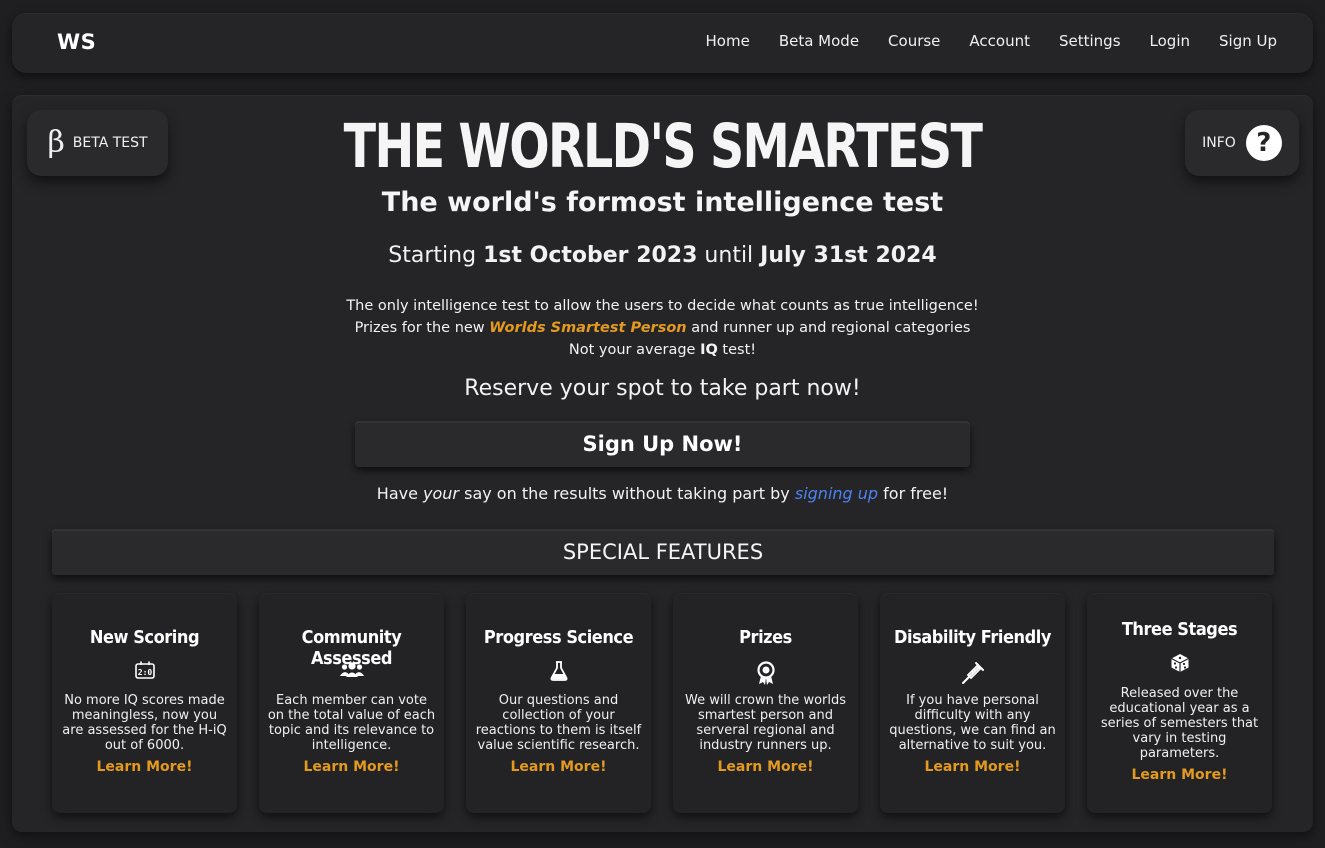 The width and height of the screenshot is (1325, 848). Describe the element at coordinates (400, 493) in the screenshot. I see `say-prefix: Have` at that location.